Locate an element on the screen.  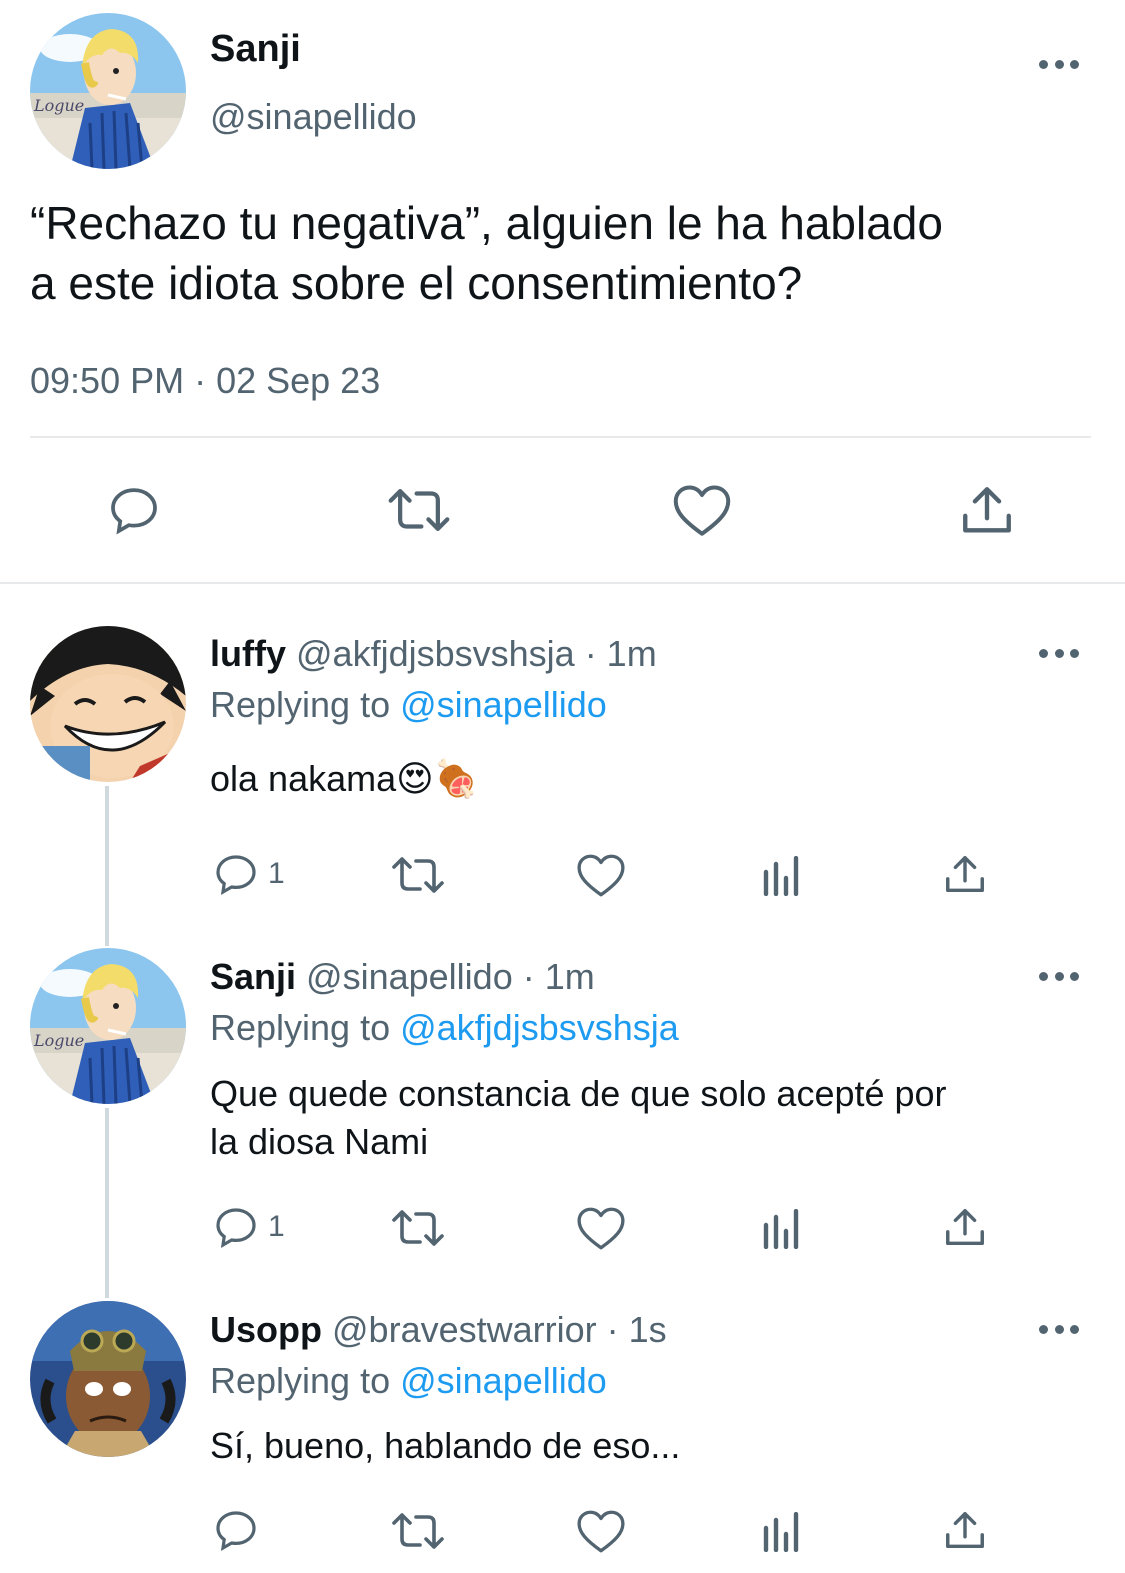
reply-header: Sanji @sinapellido · 1m is located at coordinates (402, 977).